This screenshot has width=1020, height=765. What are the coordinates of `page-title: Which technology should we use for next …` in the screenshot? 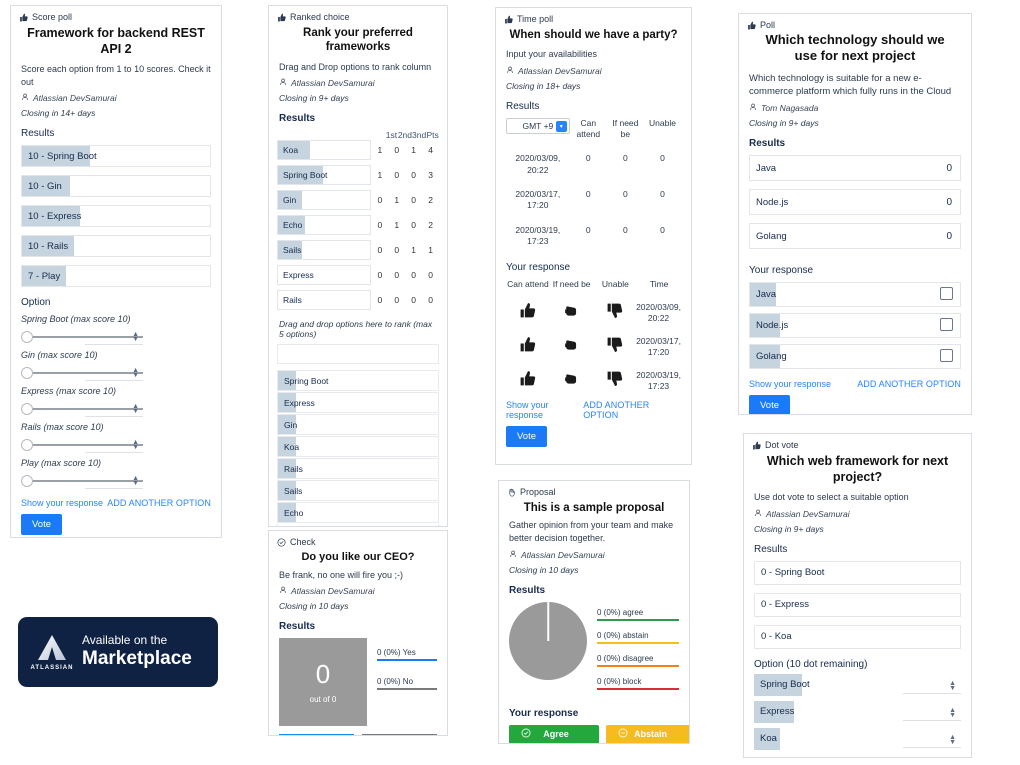 It's located at (855, 48).